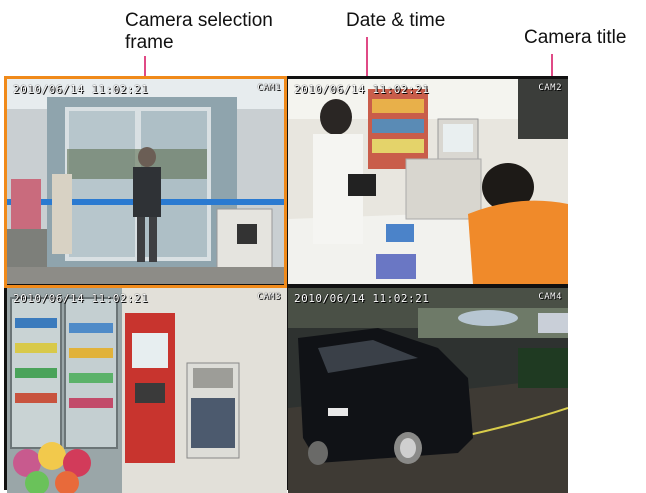  I want to click on callout-date-time: Date & time, so click(396, 20).